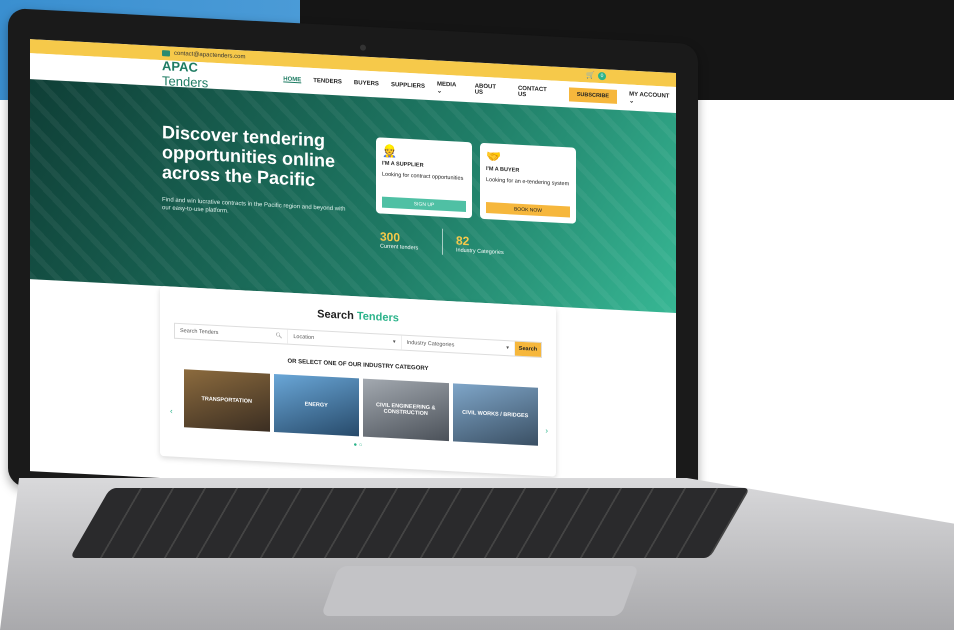  Describe the element at coordinates (377, 317) in the screenshot. I see `search-heading-b: Tenders` at that location.